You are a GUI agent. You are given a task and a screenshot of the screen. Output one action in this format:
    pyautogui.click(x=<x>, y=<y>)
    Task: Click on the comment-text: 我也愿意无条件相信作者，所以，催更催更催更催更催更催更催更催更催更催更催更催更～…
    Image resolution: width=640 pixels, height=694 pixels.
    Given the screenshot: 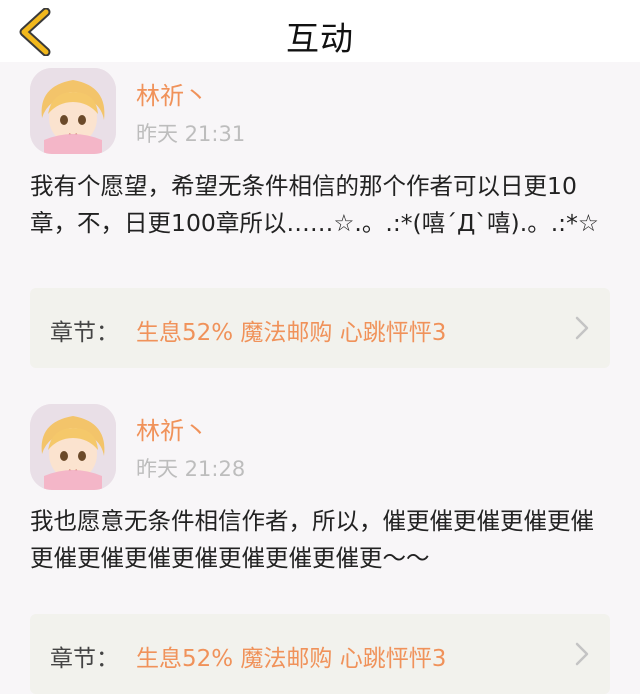 What is the action you would take?
    pyautogui.click(x=312, y=539)
    